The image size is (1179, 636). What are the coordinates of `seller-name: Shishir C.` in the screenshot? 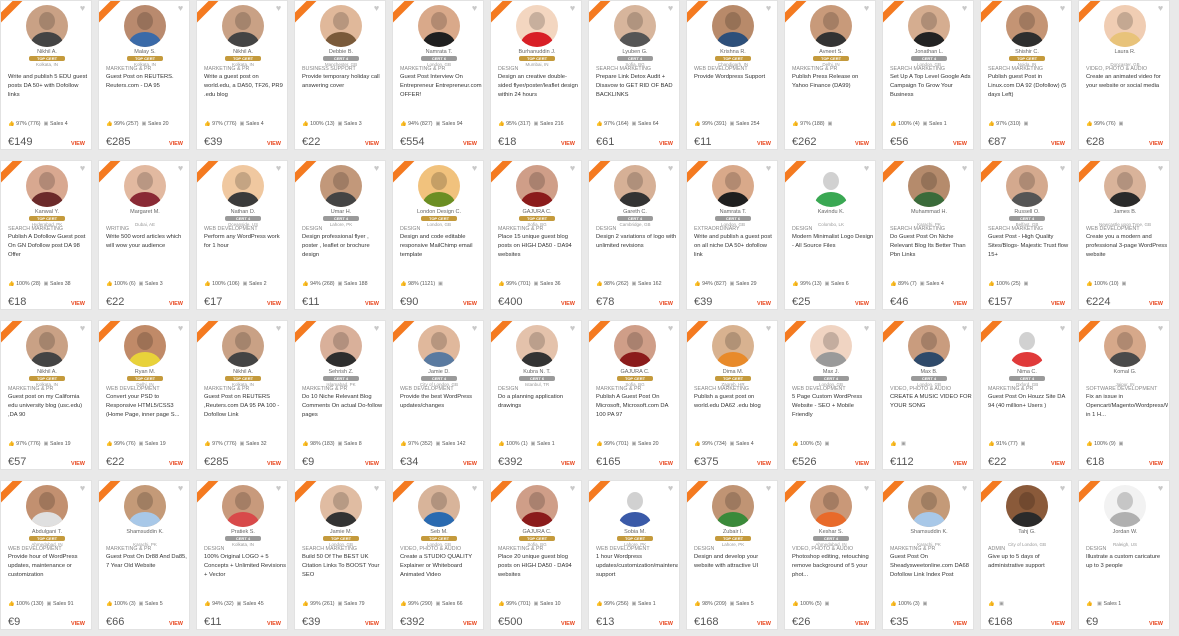 It's located at (1026, 52).